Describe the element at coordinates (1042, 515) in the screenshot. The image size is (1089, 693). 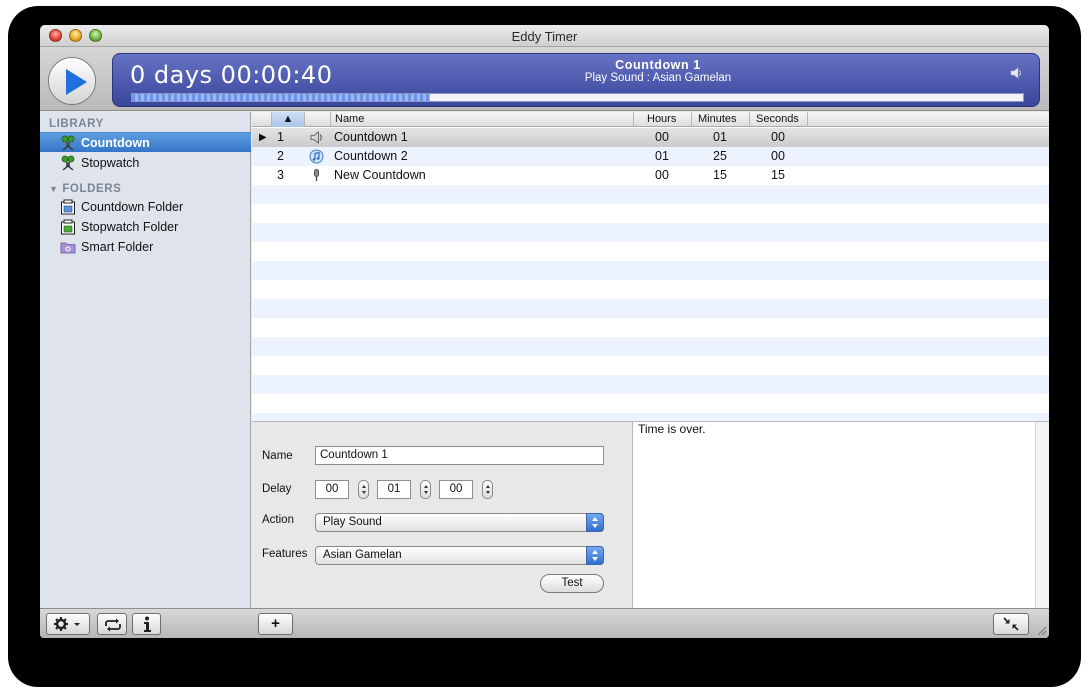
I see `message-scrollbar` at that location.